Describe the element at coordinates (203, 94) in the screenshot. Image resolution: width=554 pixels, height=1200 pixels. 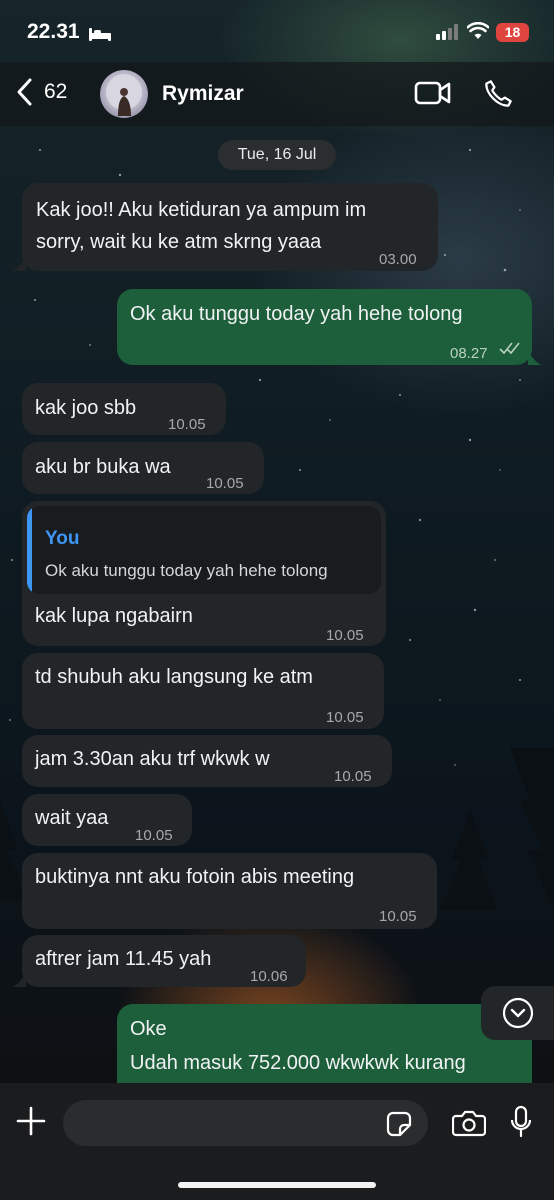
I see `contact-name: Rymizar` at that location.